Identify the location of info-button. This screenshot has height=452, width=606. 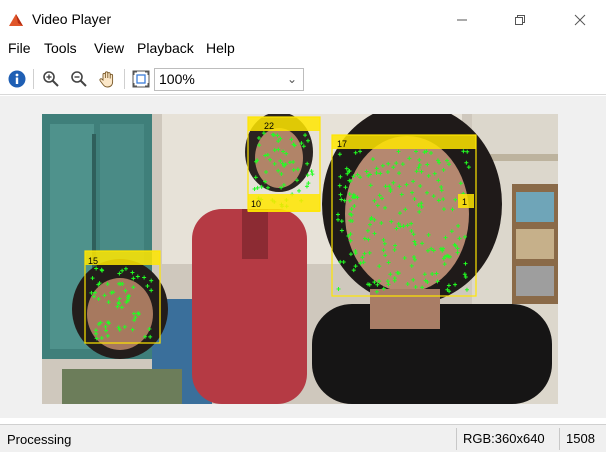
(17, 79).